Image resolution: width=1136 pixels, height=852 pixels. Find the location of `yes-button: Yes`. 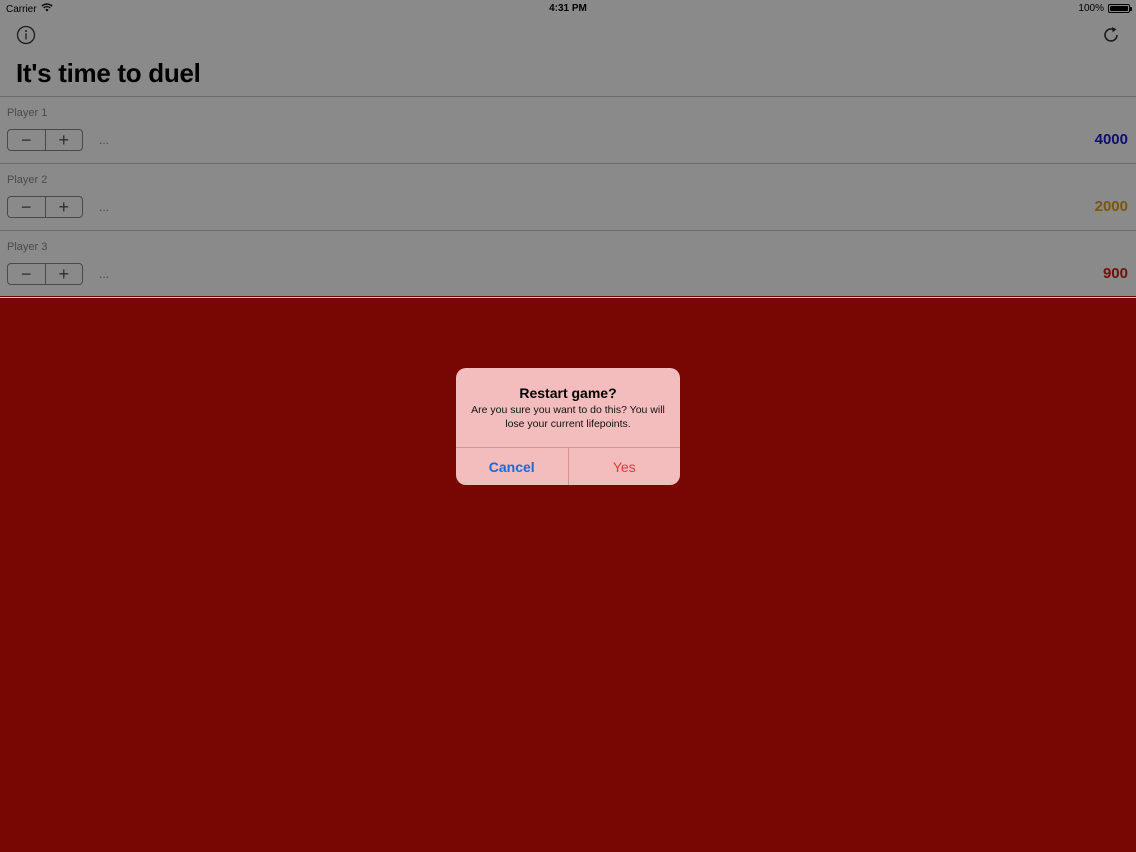

yes-button: Yes is located at coordinates (624, 466).